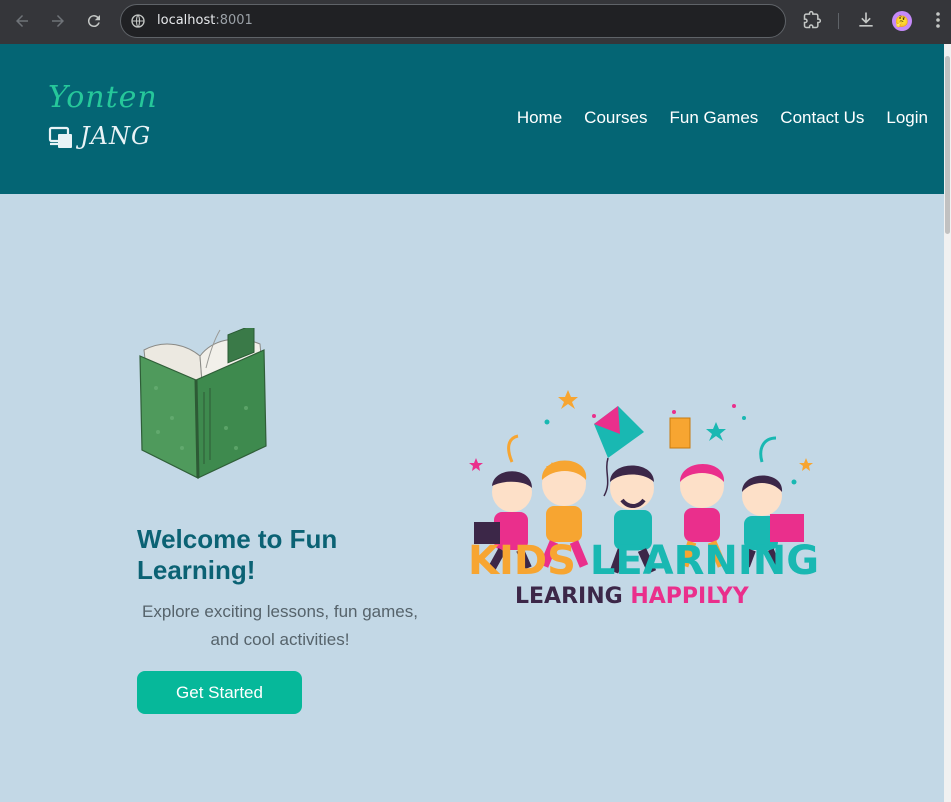 The image size is (951, 802). Describe the element at coordinates (60, 137) in the screenshot. I see `computer-book-icon` at that location.